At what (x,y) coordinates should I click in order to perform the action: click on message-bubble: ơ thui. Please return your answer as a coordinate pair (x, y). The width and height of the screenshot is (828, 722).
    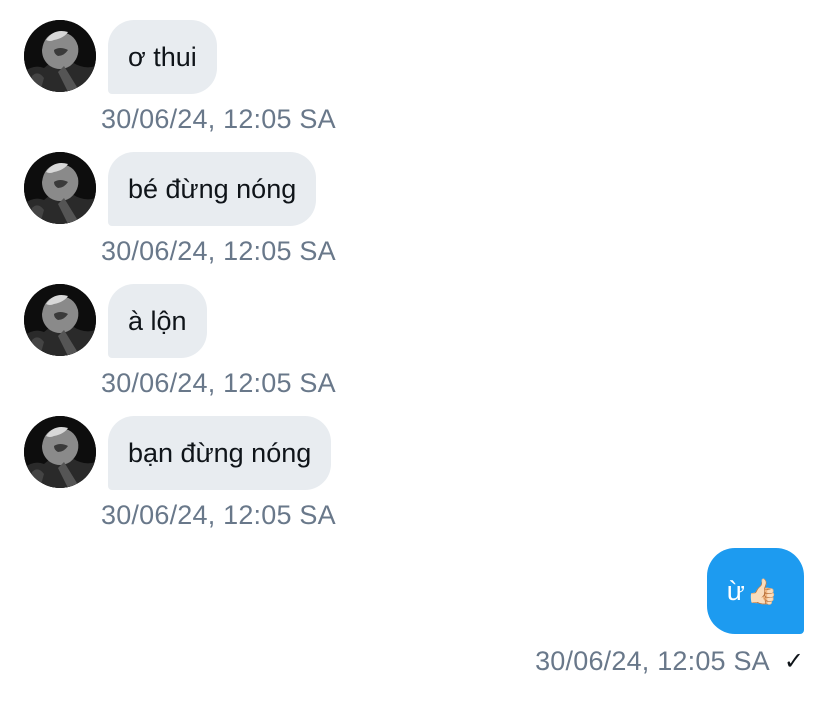
    Looking at the image, I should click on (162, 57).